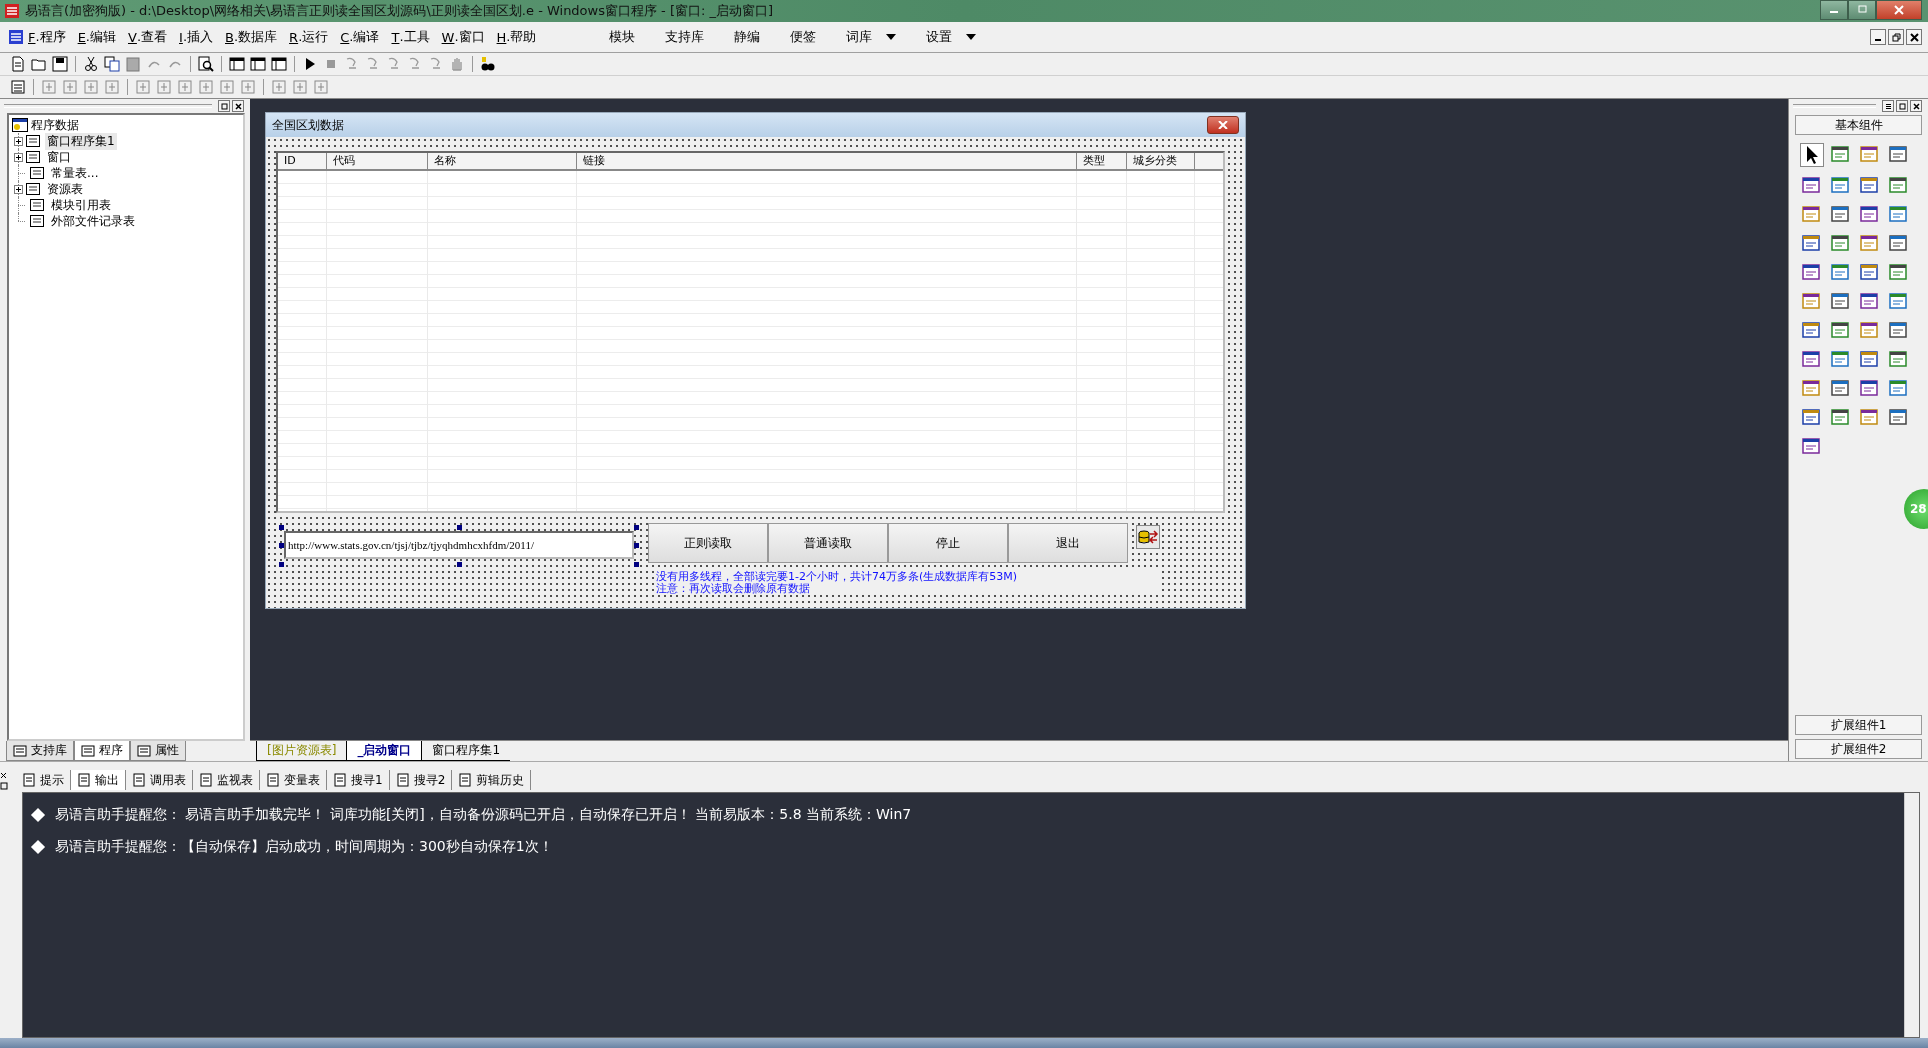 The height and width of the screenshot is (1048, 1928). What do you see at coordinates (293, 780) in the screenshot?
I see `output-tab: 变量表` at bounding box center [293, 780].